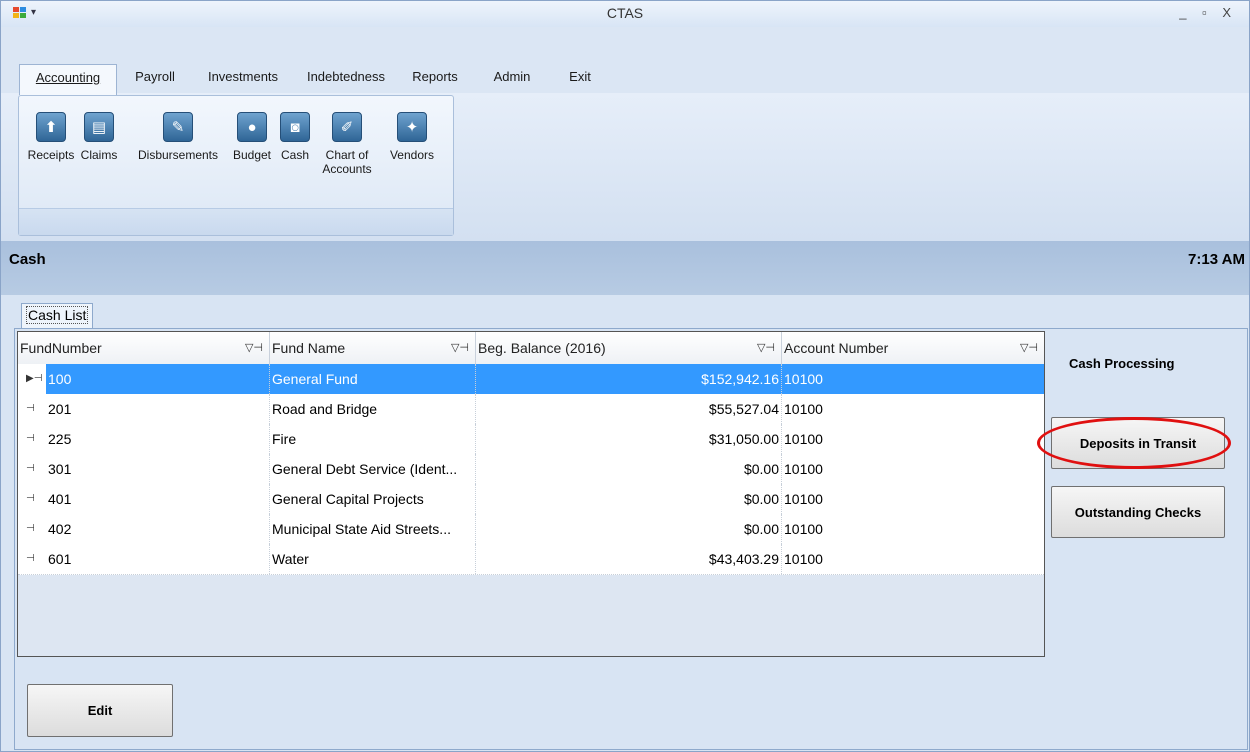  What do you see at coordinates (1138, 443) in the screenshot?
I see `deposits-in-transit-button: Deposits in Transit` at bounding box center [1138, 443].